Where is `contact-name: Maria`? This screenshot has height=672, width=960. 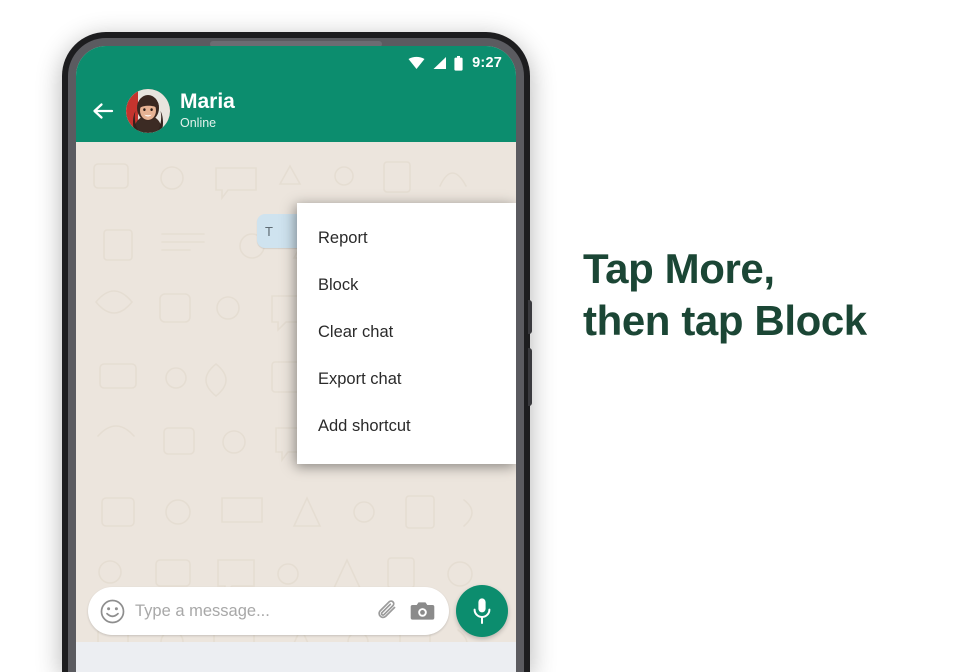
contact-name: Maria is located at coordinates (207, 102).